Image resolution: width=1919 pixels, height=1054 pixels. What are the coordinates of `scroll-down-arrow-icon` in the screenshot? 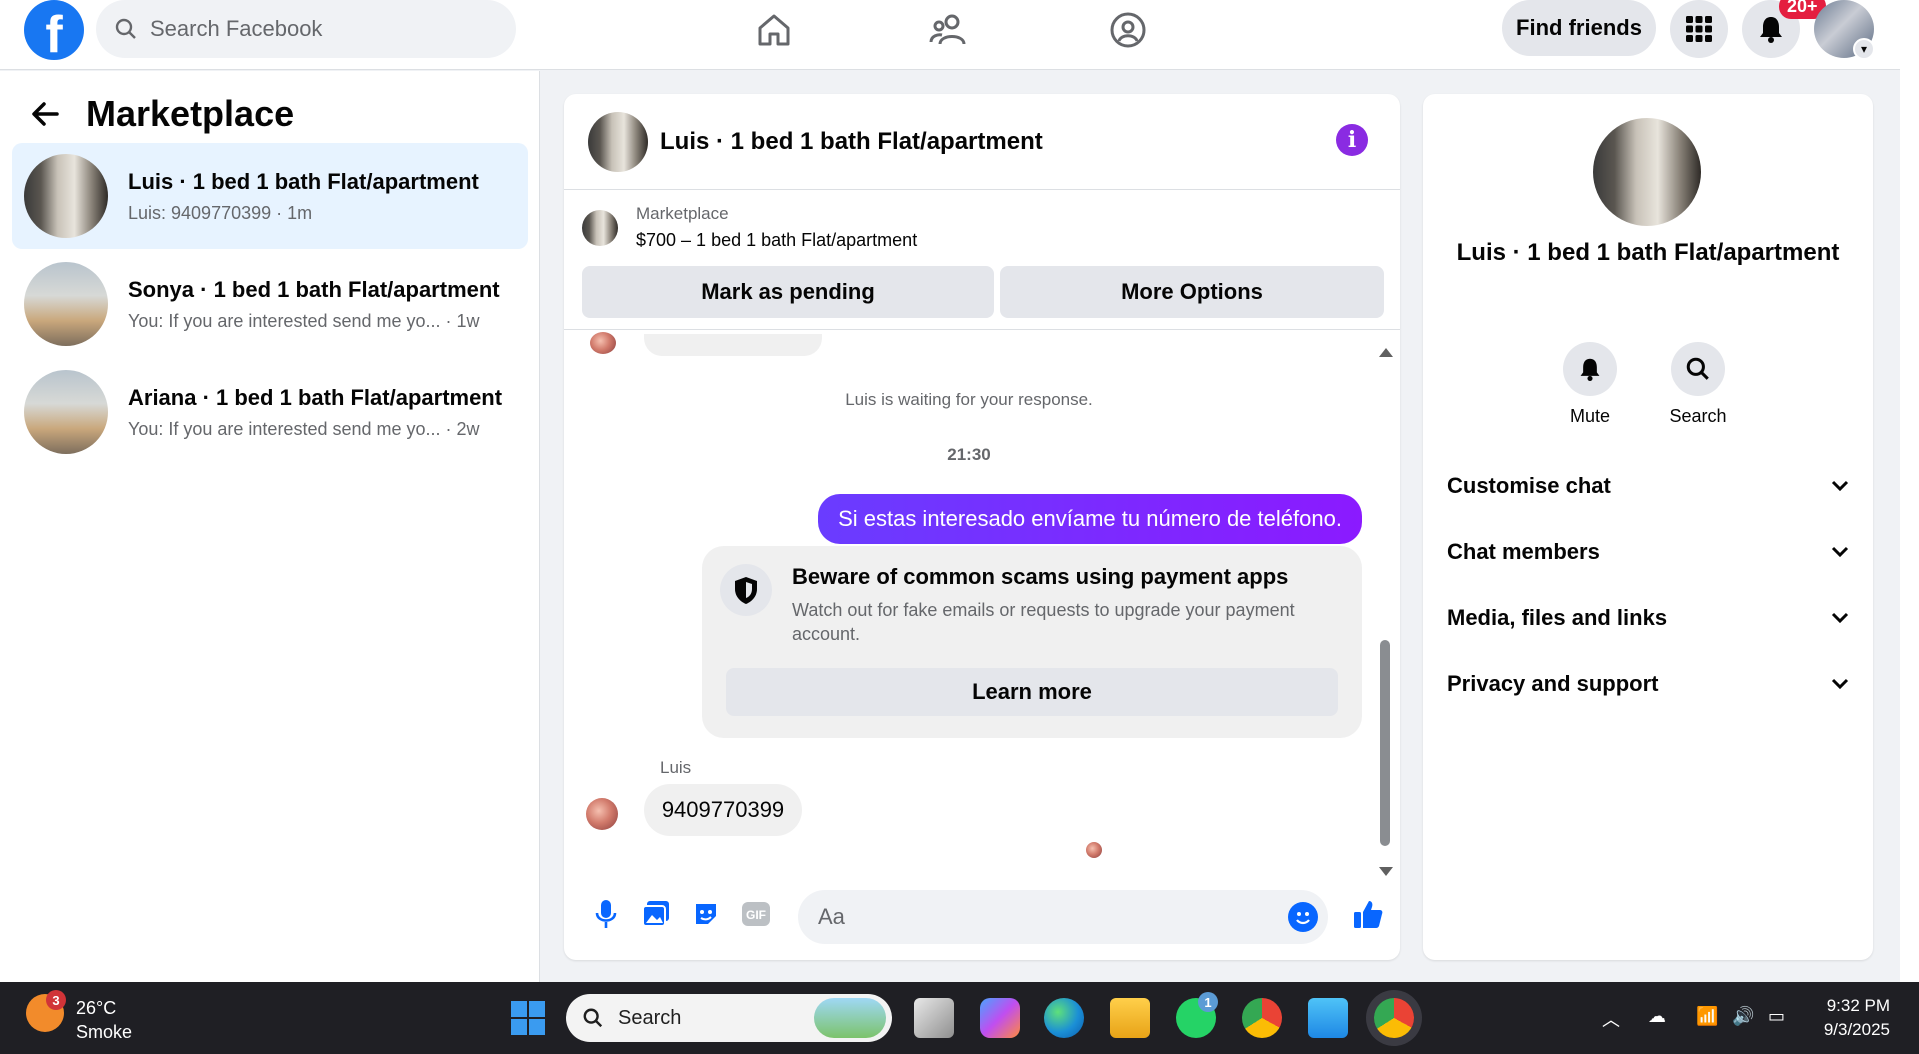 It's located at (1386, 871).